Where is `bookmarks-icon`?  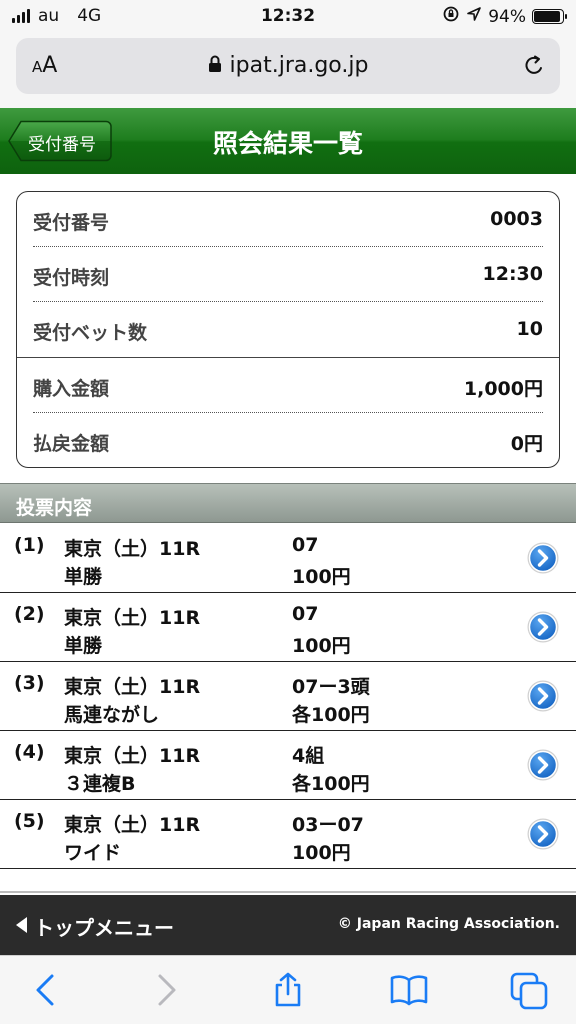 bookmarks-icon is located at coordinates (409, 990).